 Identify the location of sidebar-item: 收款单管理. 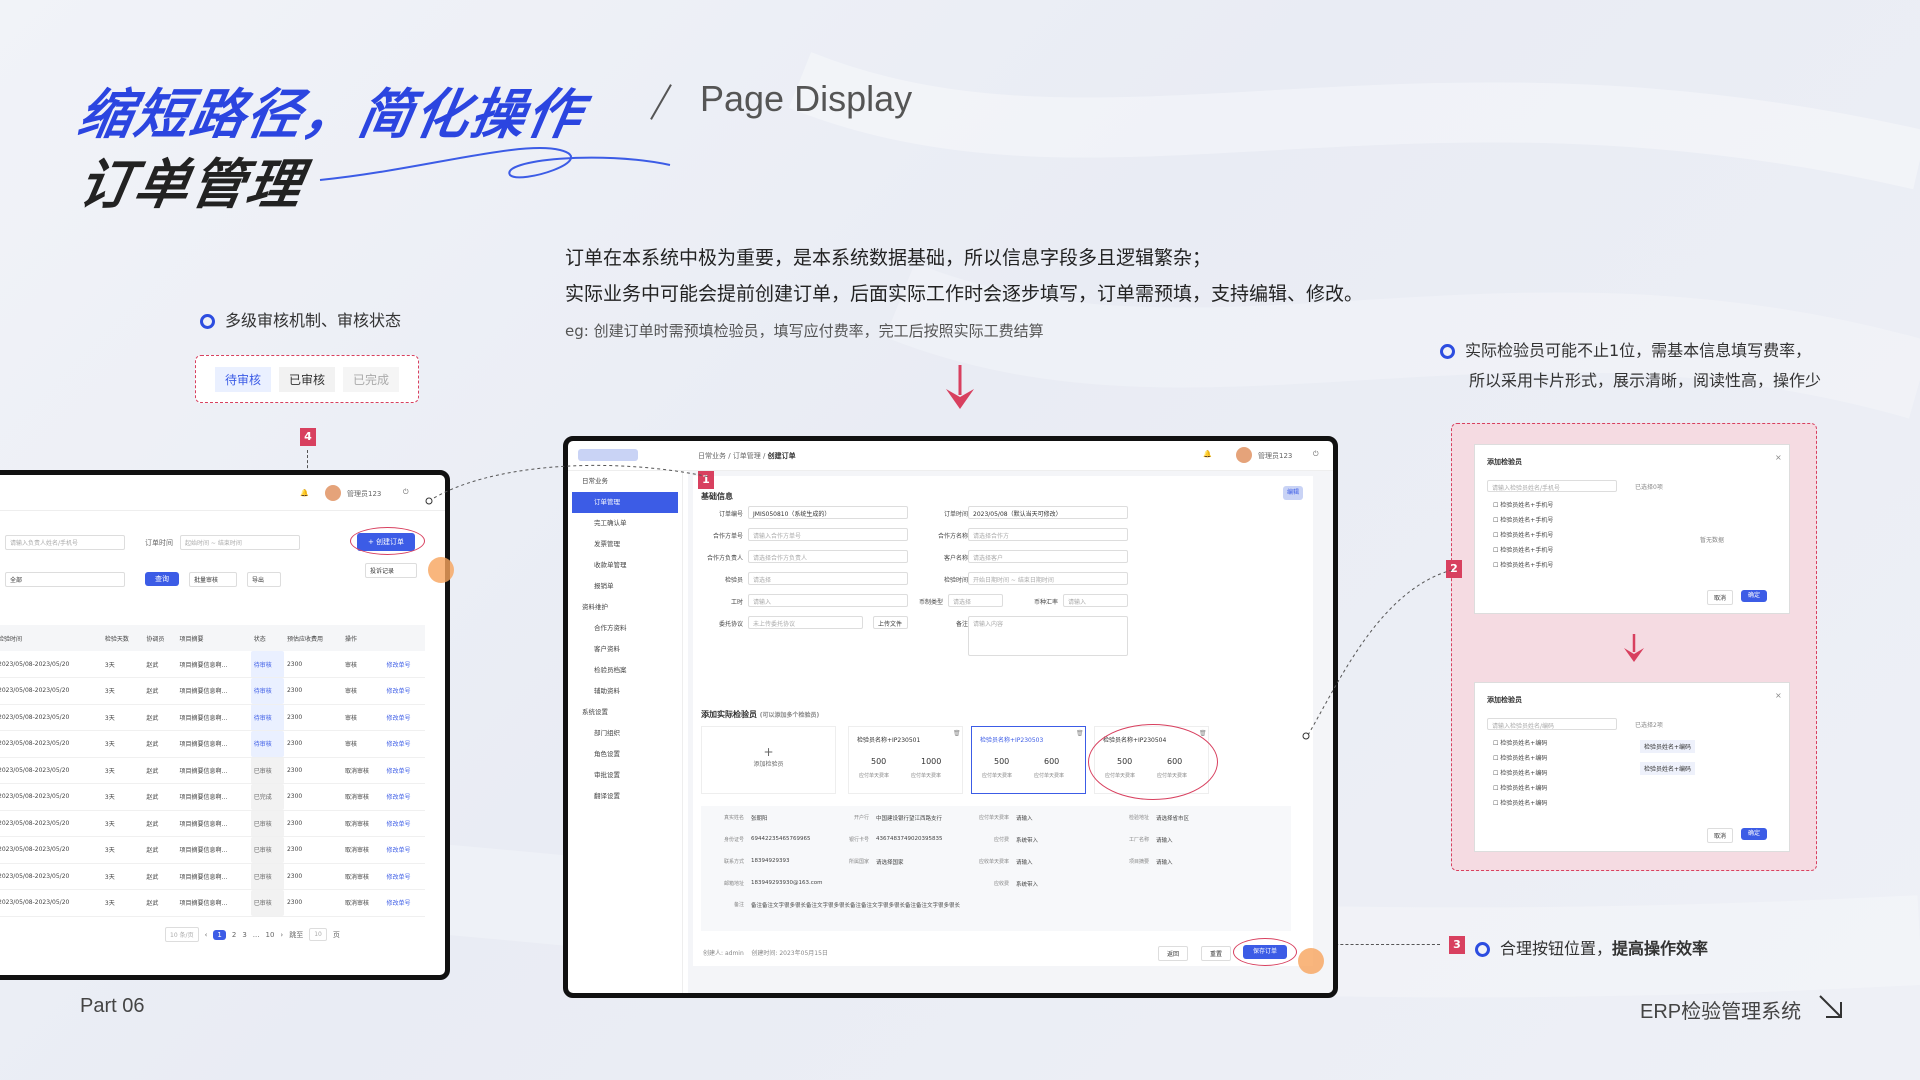
(625, 565).